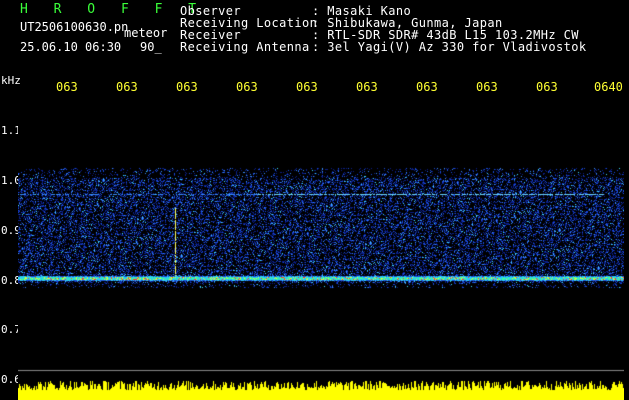 The width and height of the screenshot is (629, 400). What do you see at coordinates (71, 47) in the screenshot?
I see `file-datetime: 25.06.10 06:30` at bounding box center [71, 47].